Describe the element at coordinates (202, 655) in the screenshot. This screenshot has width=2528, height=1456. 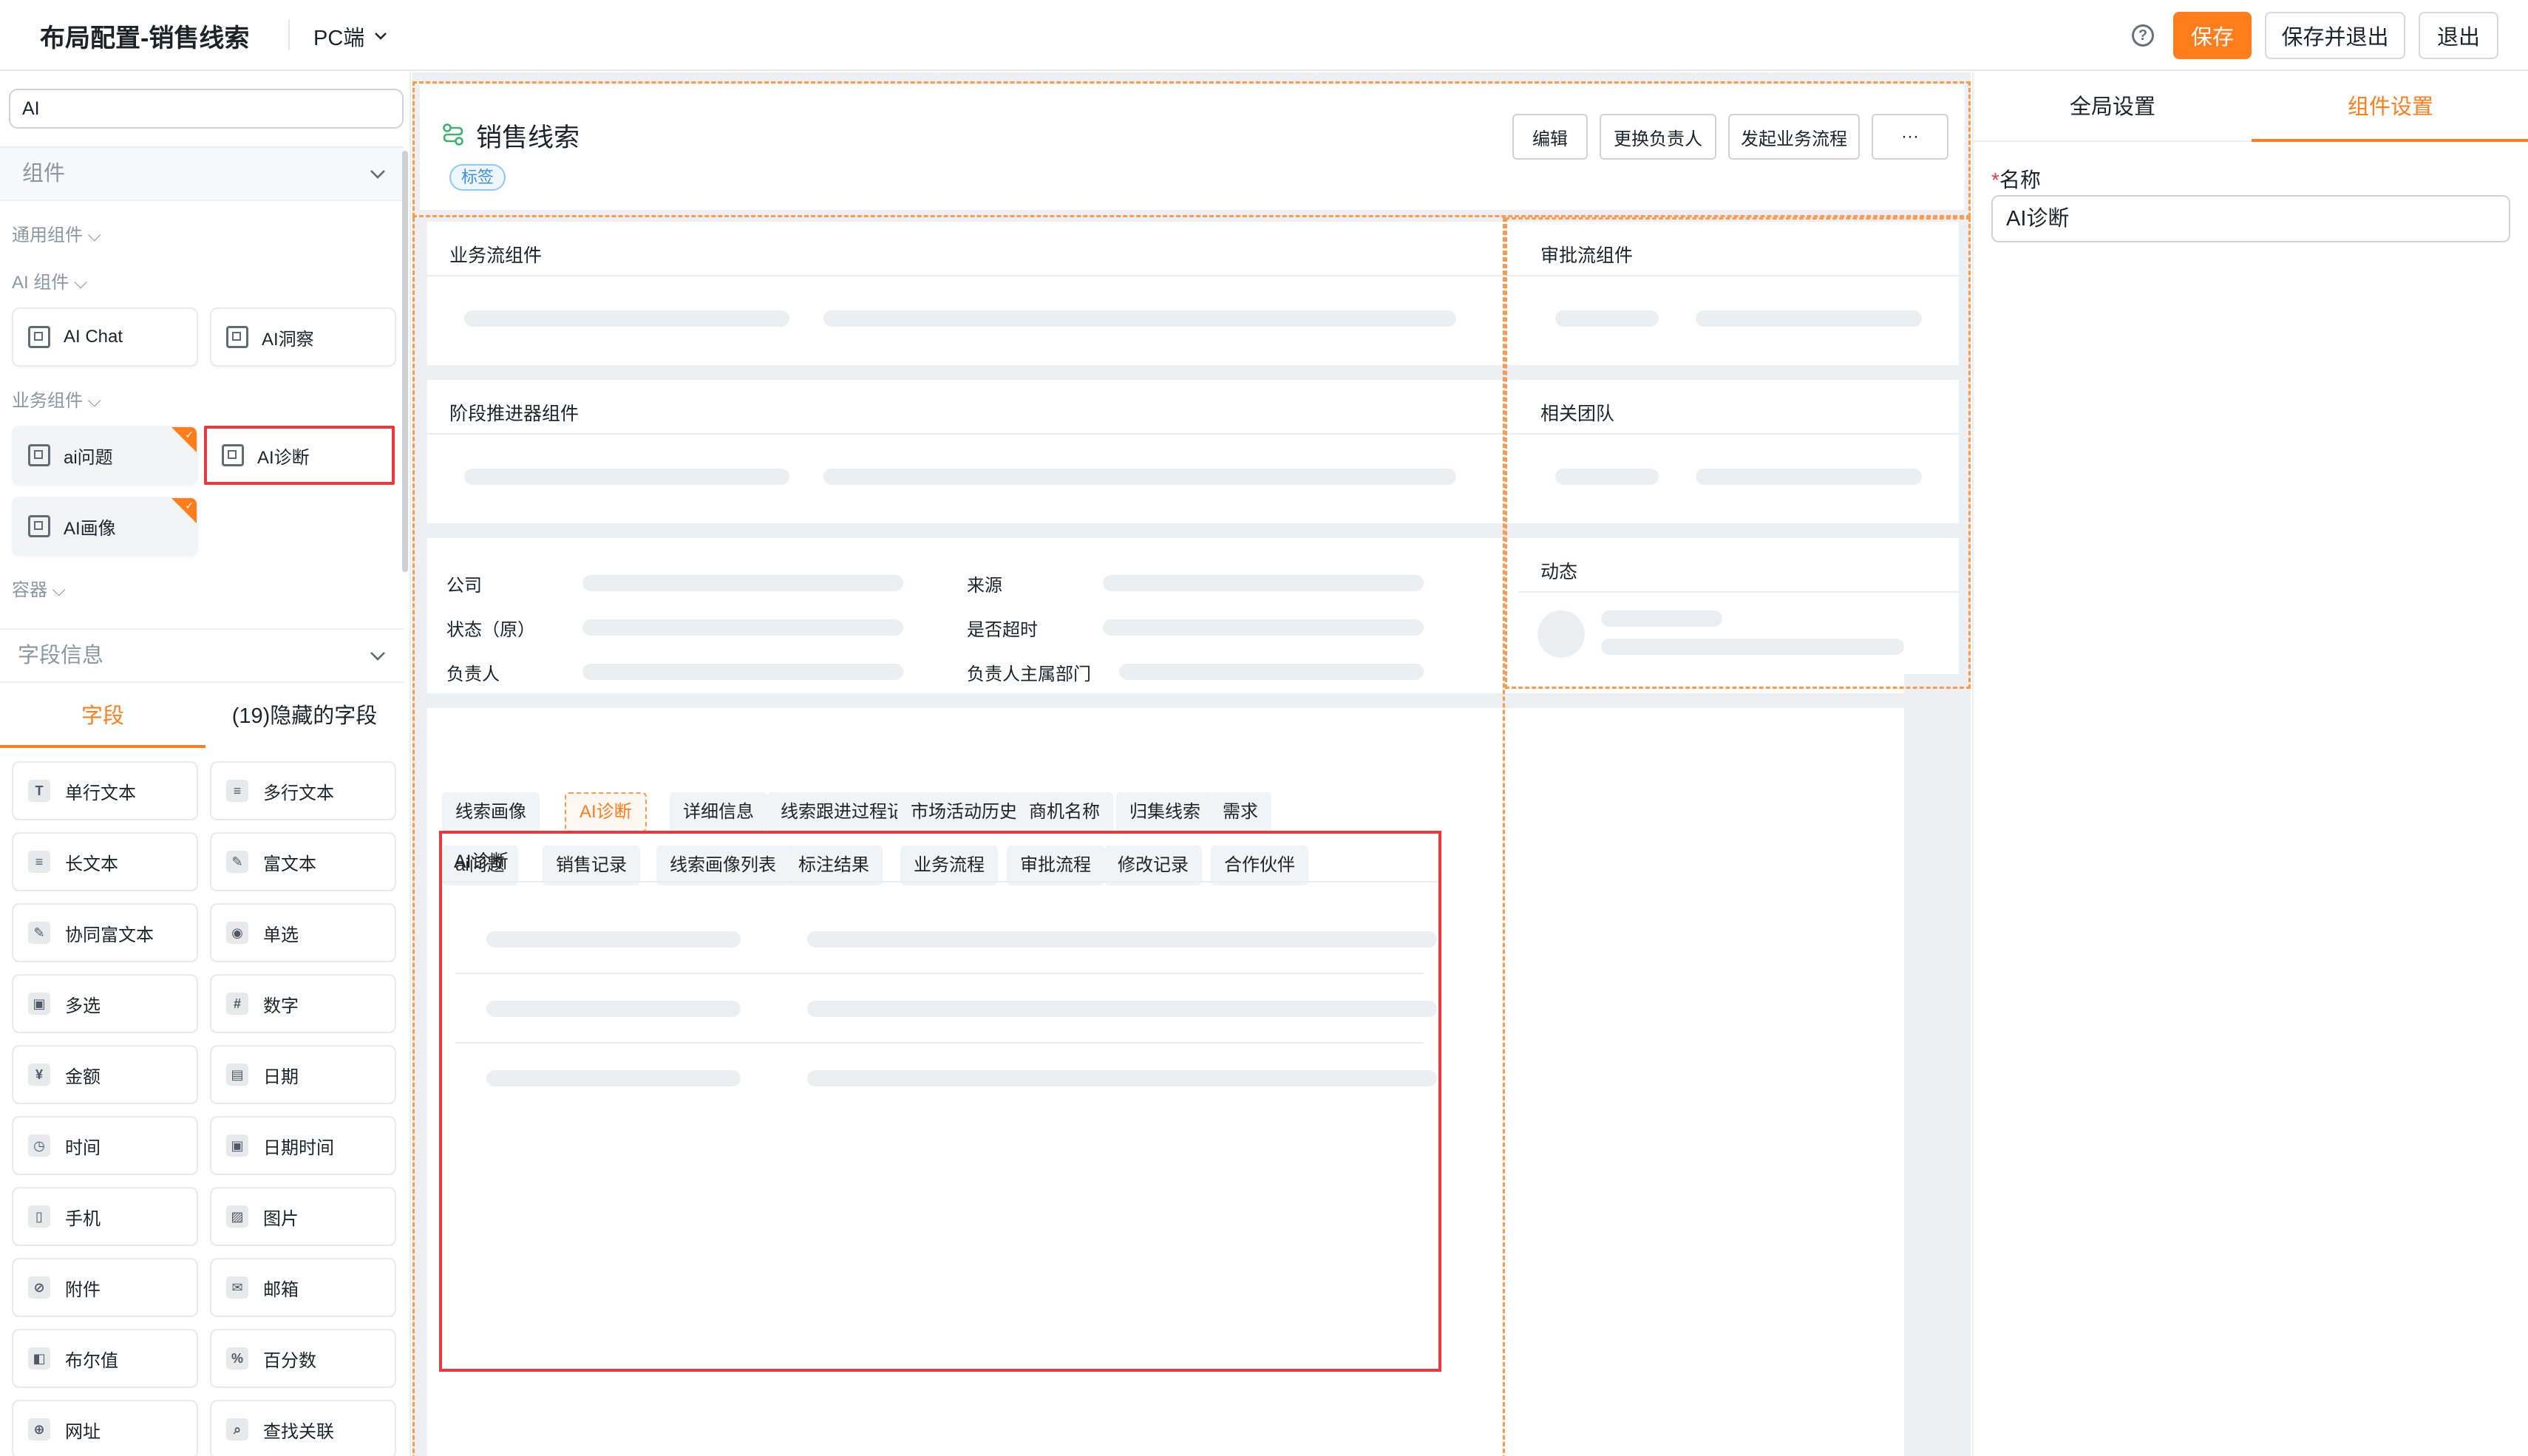
I see `fields-section-header: 字段信息` at that location.